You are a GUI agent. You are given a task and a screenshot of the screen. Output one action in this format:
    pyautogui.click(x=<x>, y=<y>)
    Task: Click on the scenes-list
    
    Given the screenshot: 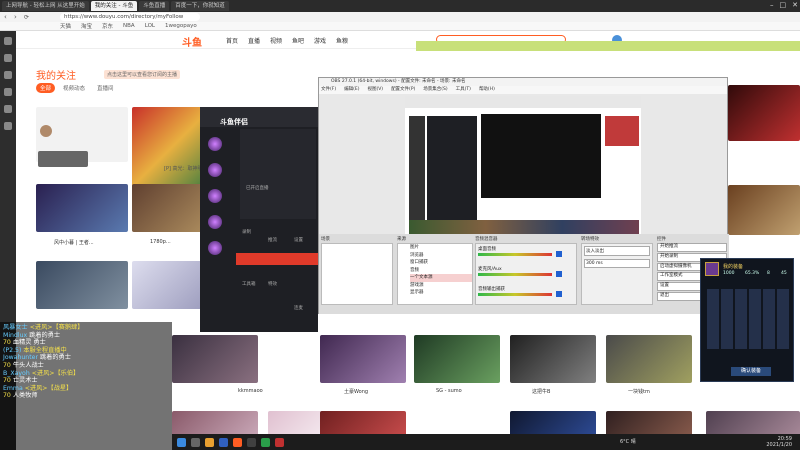 What is the action you would take?
    pyautogui.click(x=357, y=274)
    